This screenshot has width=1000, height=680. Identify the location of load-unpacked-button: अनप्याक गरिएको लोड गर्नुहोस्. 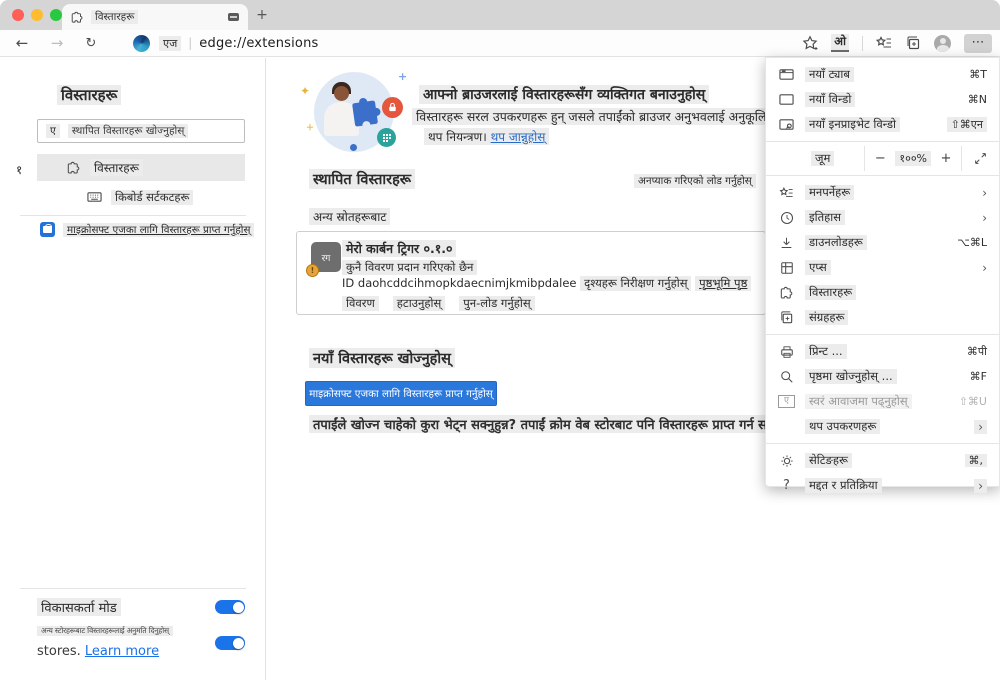
(695, 181).